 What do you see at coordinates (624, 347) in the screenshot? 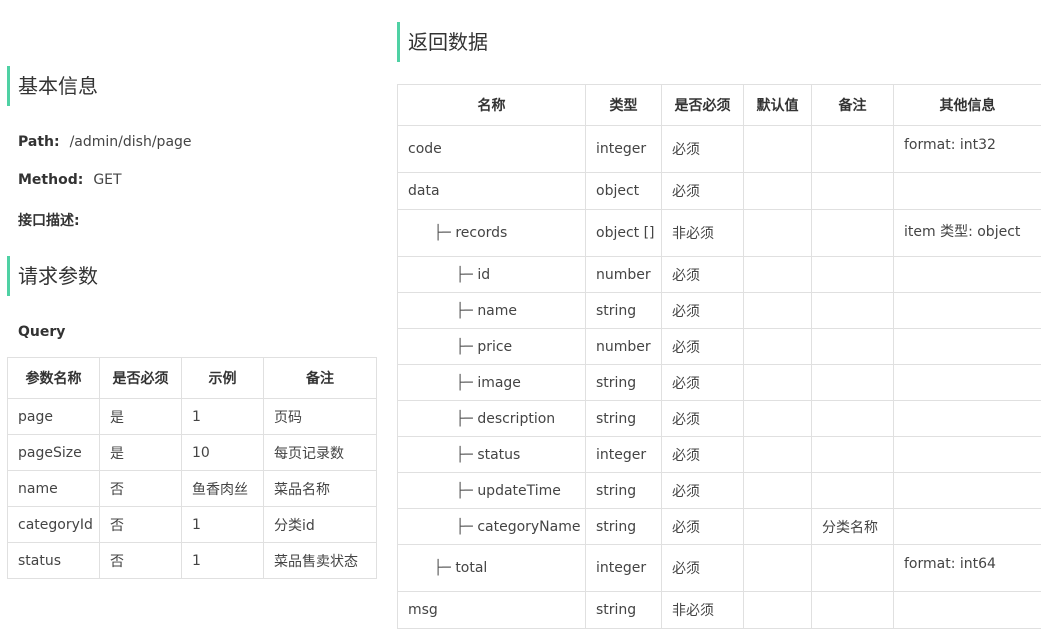
I see `field-type-cell: number` at bounding box center [624, 347].